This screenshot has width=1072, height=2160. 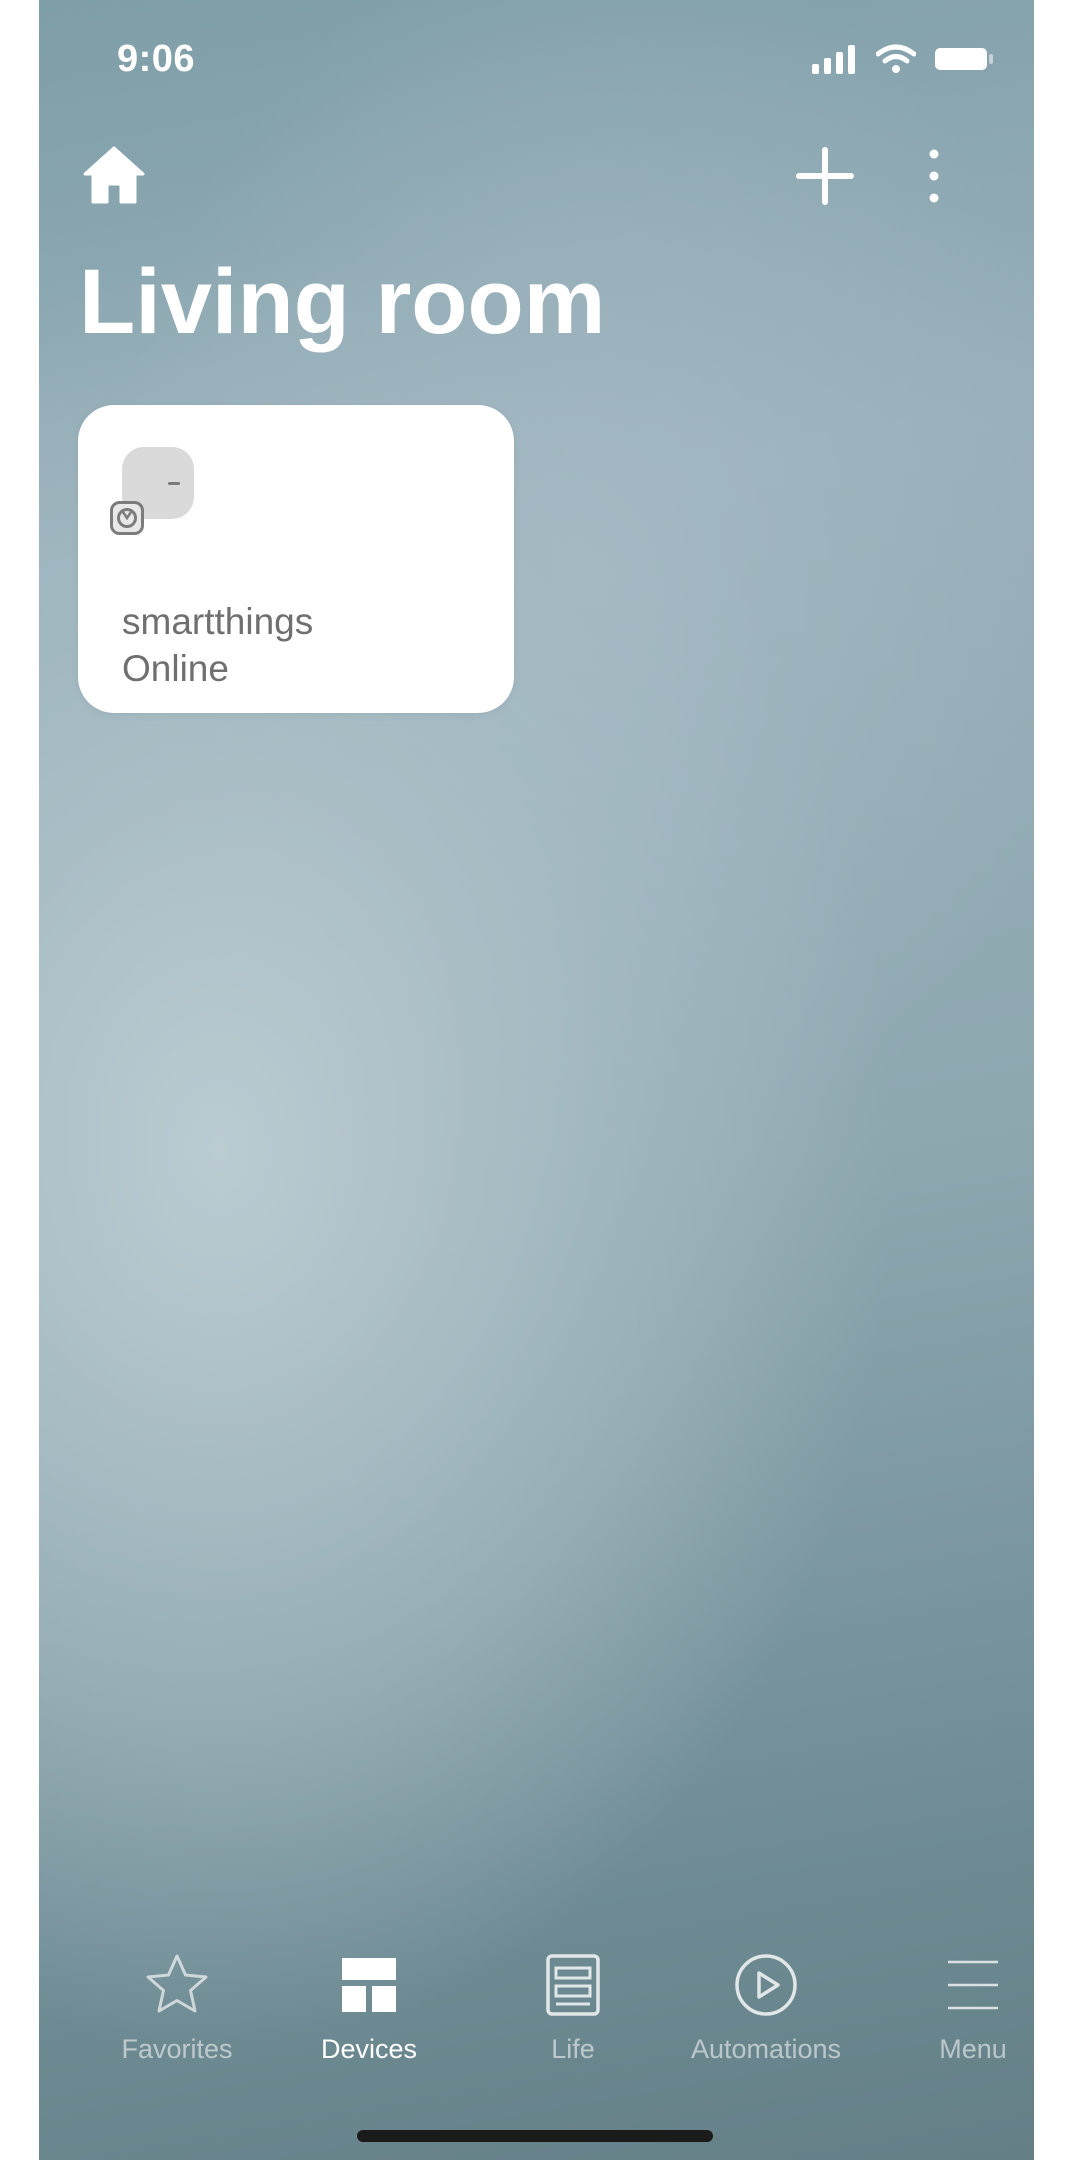 I want to click on nav-item-devices: Devices, so click(x=369, y=2007).